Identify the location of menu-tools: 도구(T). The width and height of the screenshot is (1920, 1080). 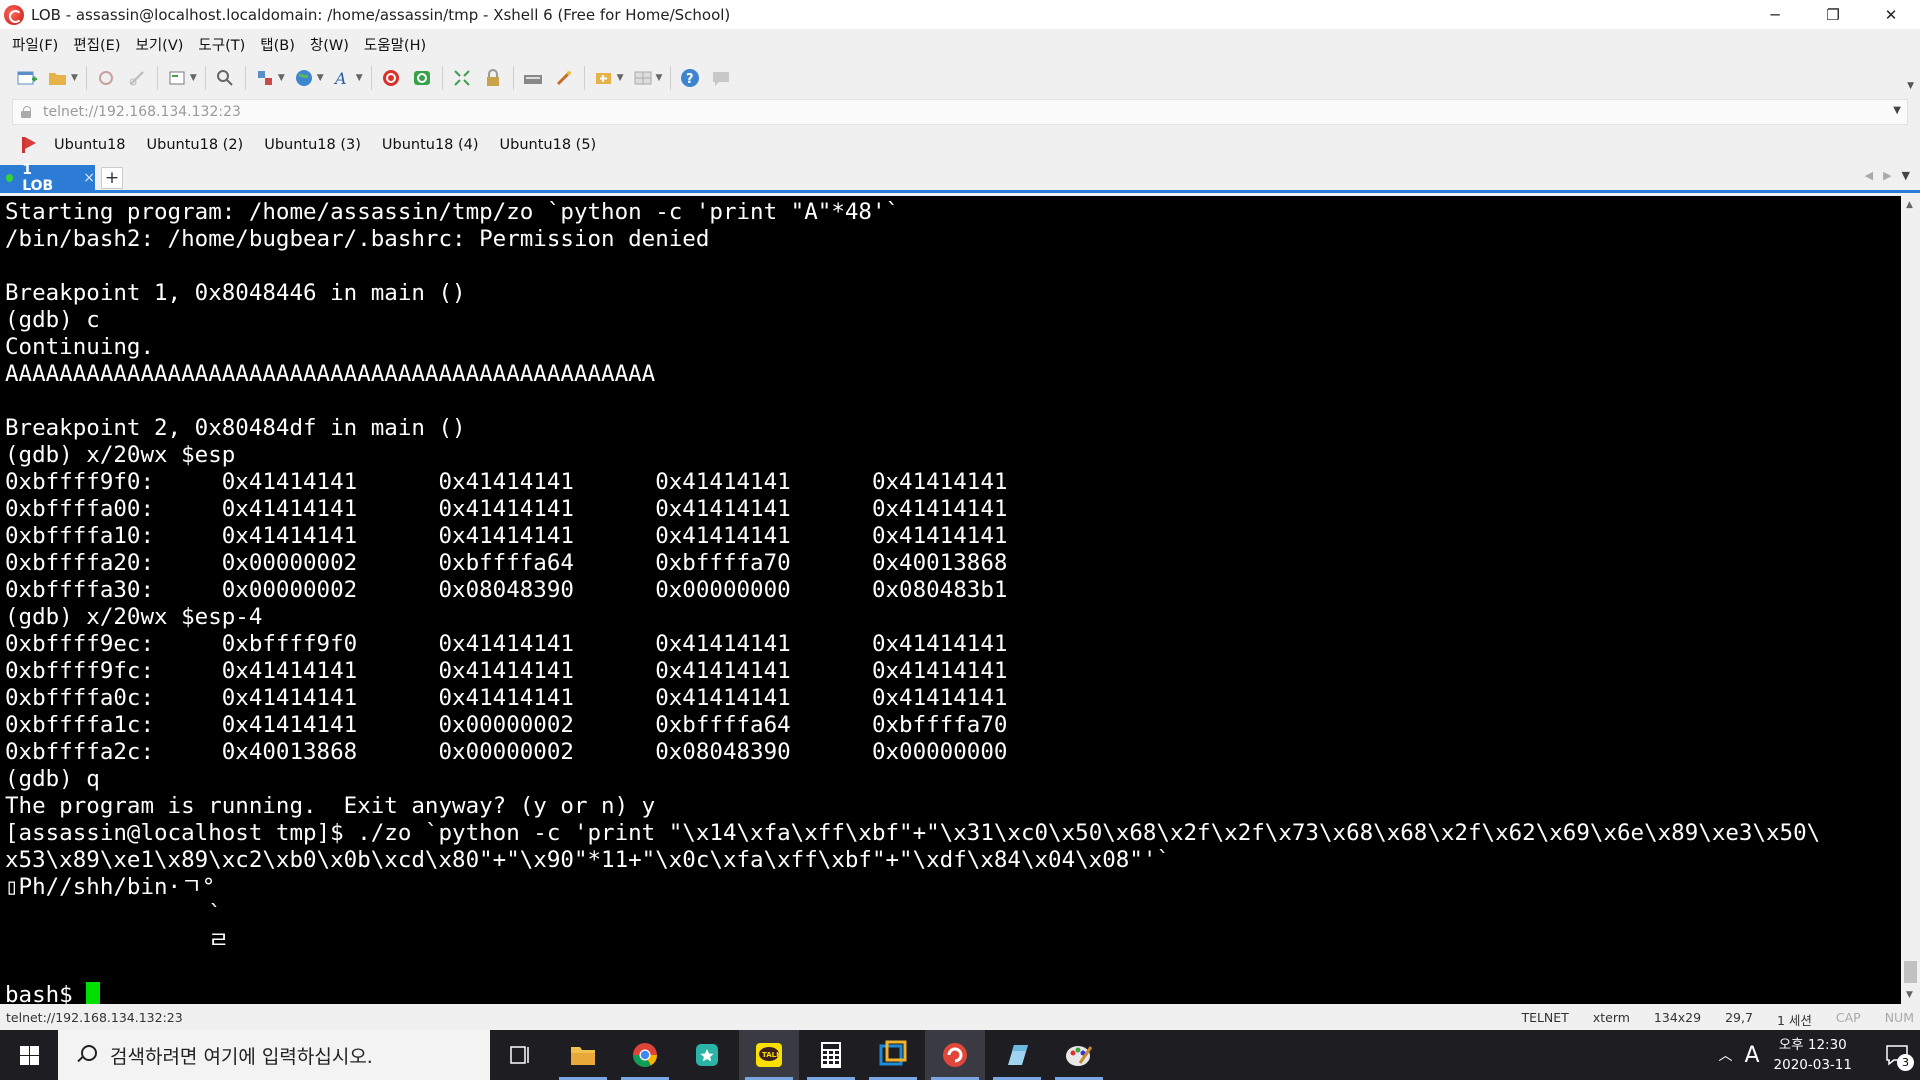
(221, 44).